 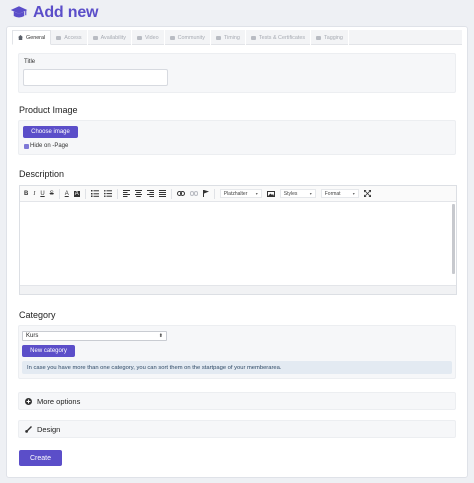 What do you see at coordinates (26, 146) in the screenshot?
I see `hide-on-page-checkbox` at bounding box center [26, 146].